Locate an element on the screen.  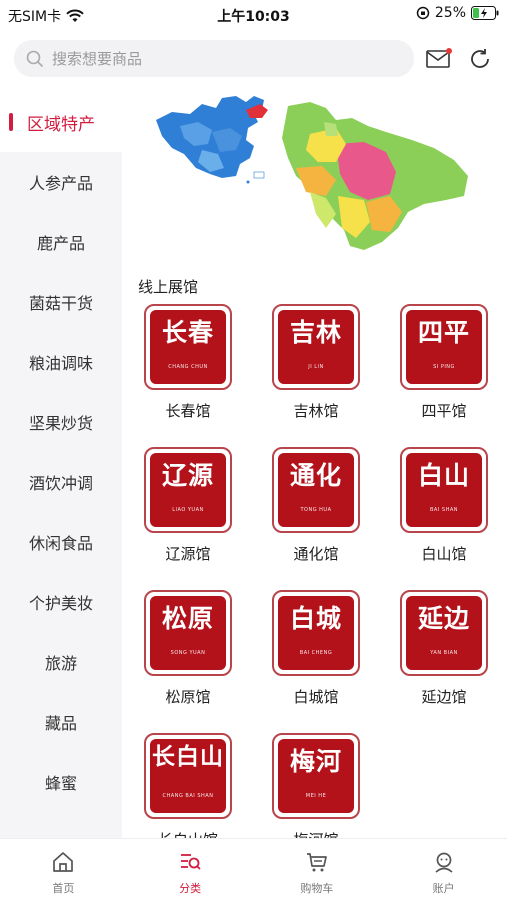
status-bar: 无SIM卡 上午10:03 25% is located at coordinates (253, 15).